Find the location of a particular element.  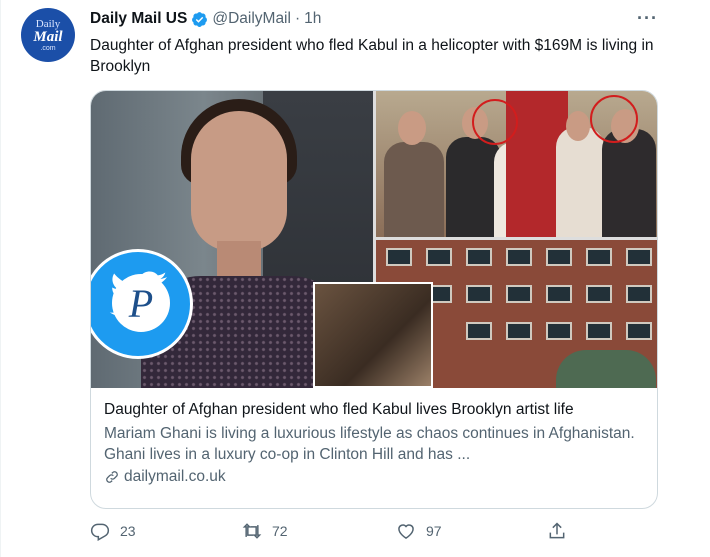

avatar-line1: Daily is located at coordinates (48, 23).